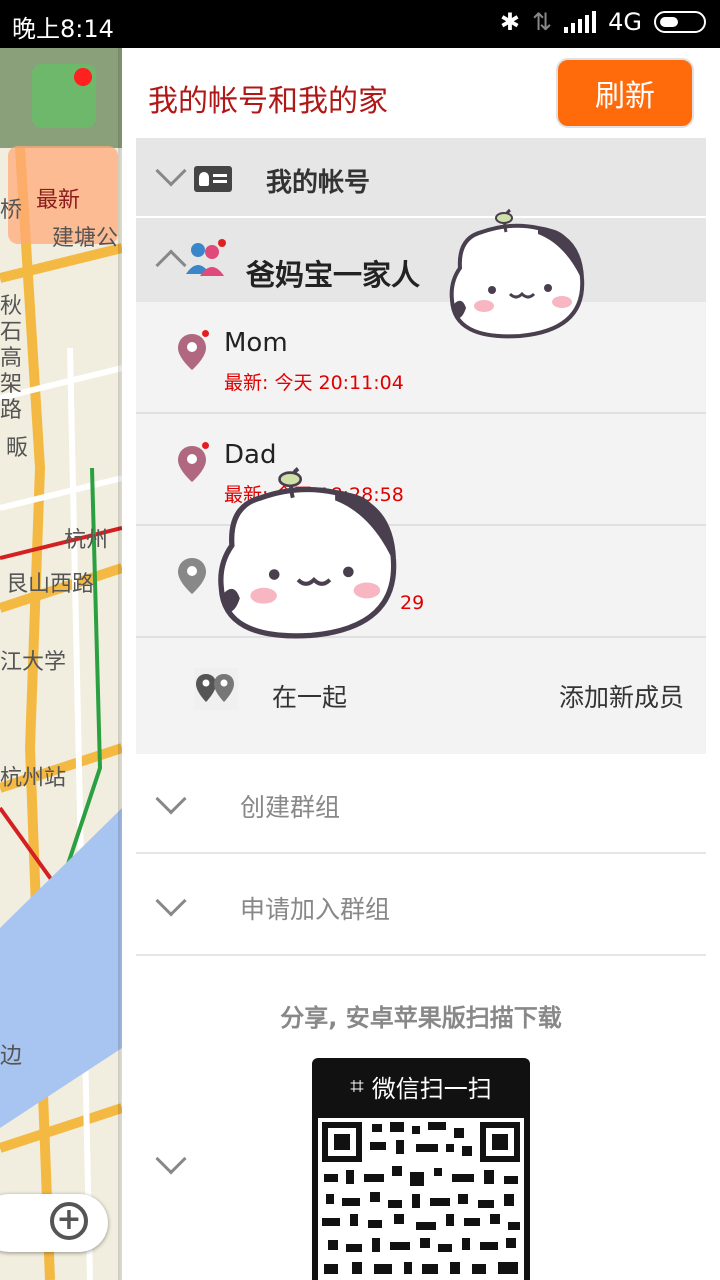 The width and height of the screenshot is (720, 1280). I want to click on map-label: 畈, so click(17, 448).